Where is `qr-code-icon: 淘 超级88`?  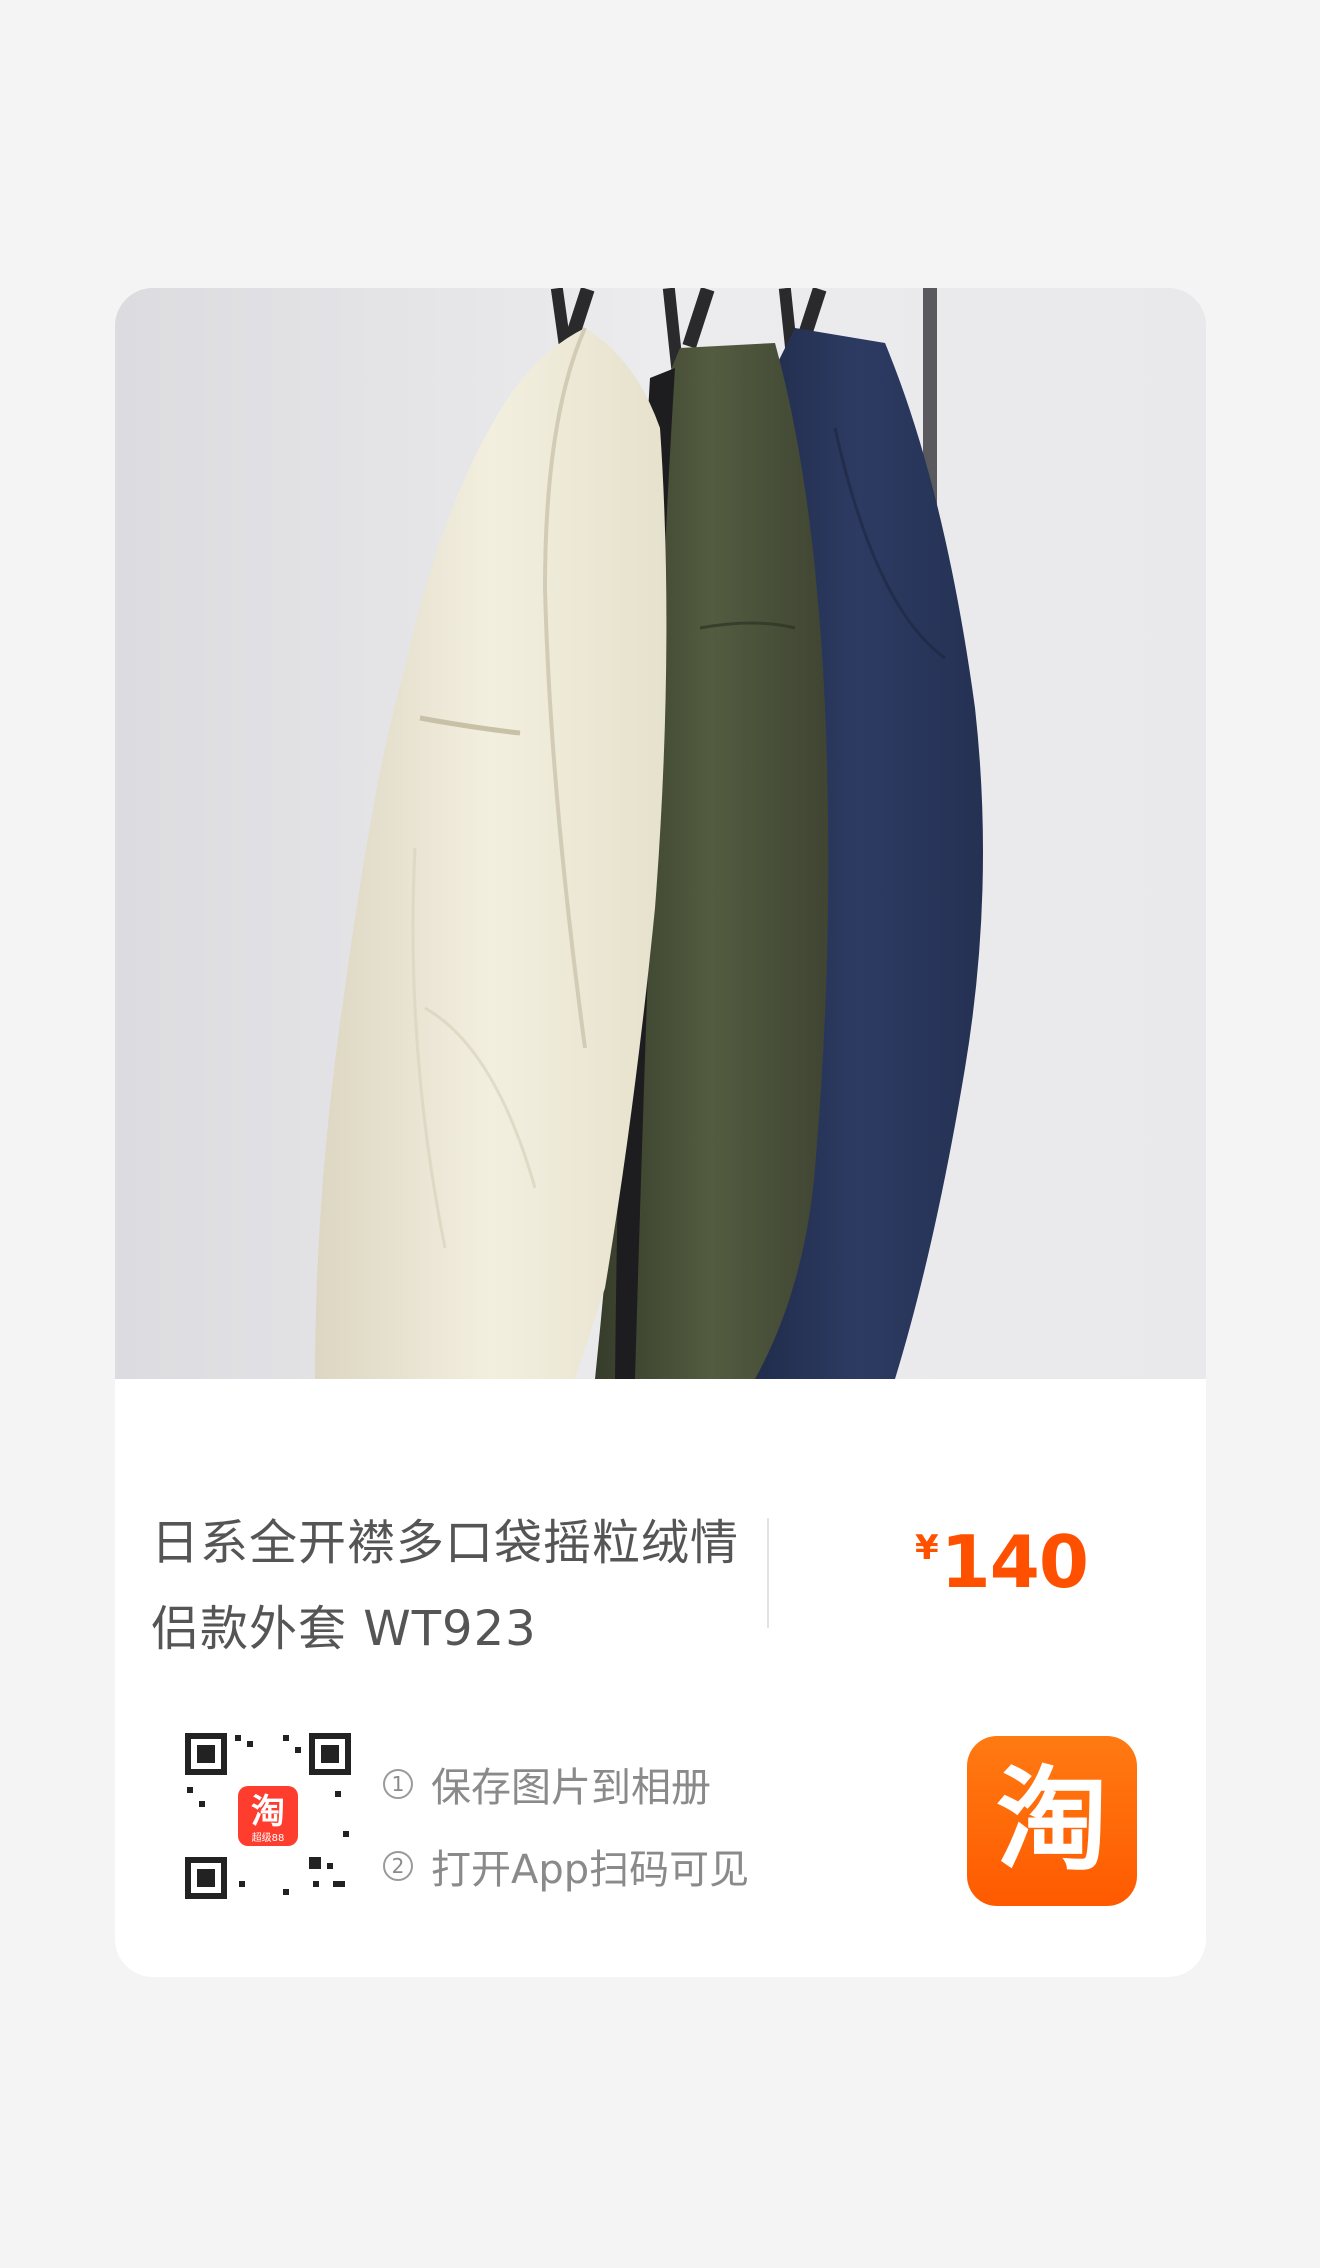
qr-code-icon: 淘 超级88 is located at coordinates (268, 1816).